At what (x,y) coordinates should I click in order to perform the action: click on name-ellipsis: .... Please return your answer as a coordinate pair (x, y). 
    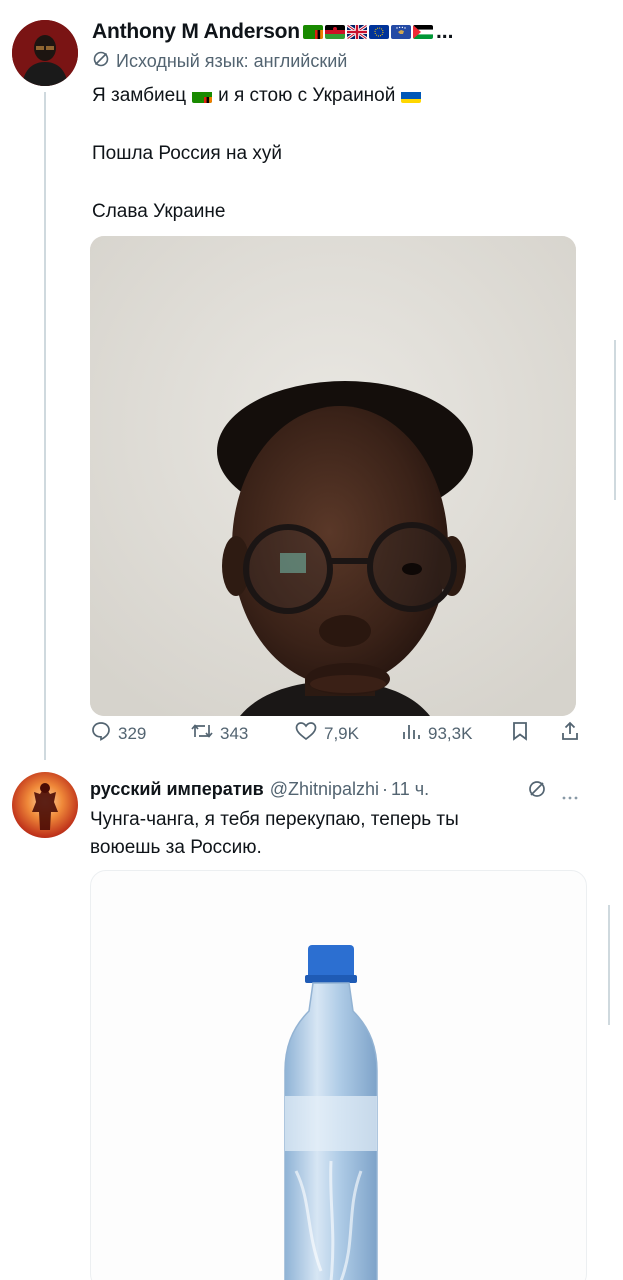
    Looking at the image, I should click on (444, 31).